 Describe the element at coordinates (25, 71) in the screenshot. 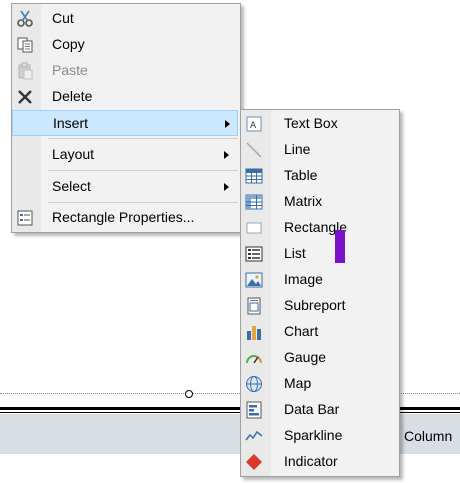

I see `paste-icon` at that location.